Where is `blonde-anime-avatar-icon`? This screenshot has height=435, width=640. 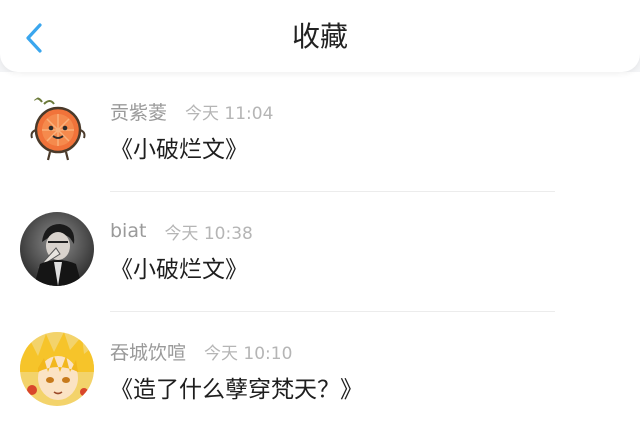
blonde-anime-avatar-icon is located at coordinates (57, 369).